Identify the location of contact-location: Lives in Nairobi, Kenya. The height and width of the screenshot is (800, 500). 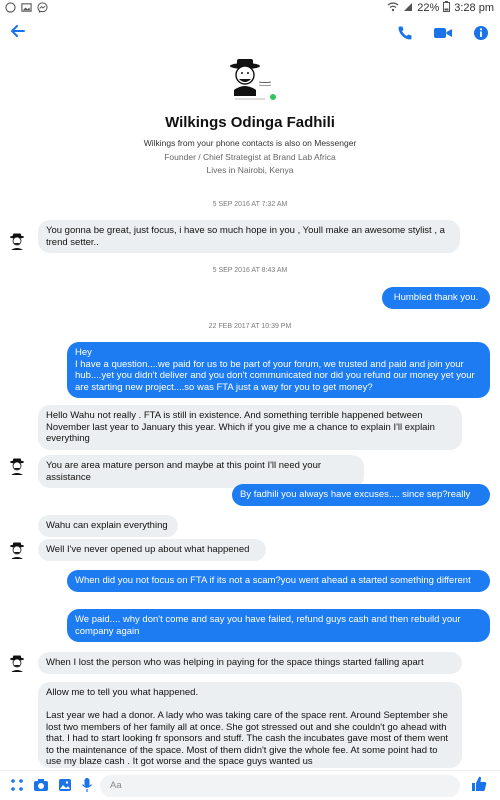
(250, 170).